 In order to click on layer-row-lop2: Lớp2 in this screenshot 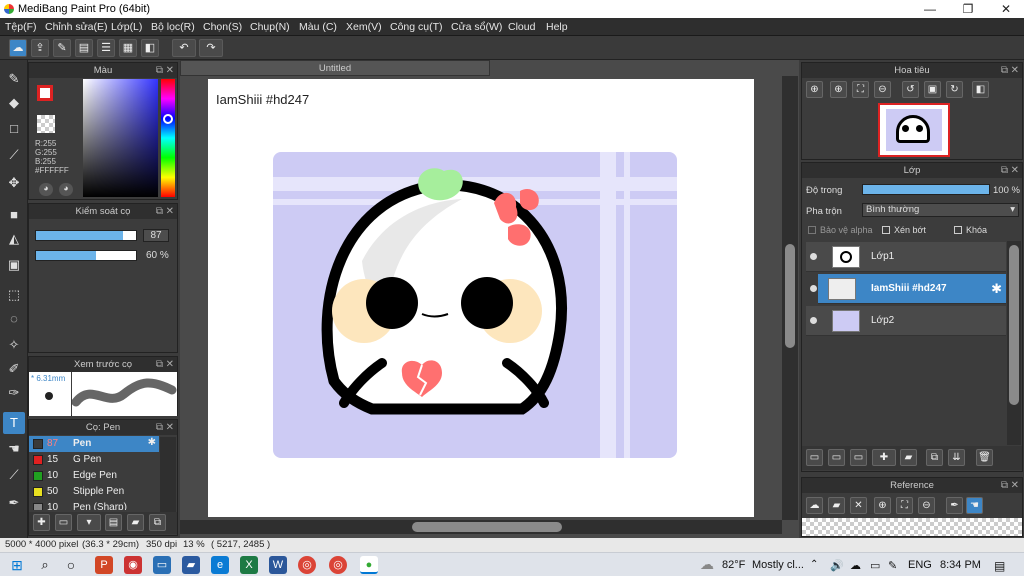, I will do `click(906, 321)`.